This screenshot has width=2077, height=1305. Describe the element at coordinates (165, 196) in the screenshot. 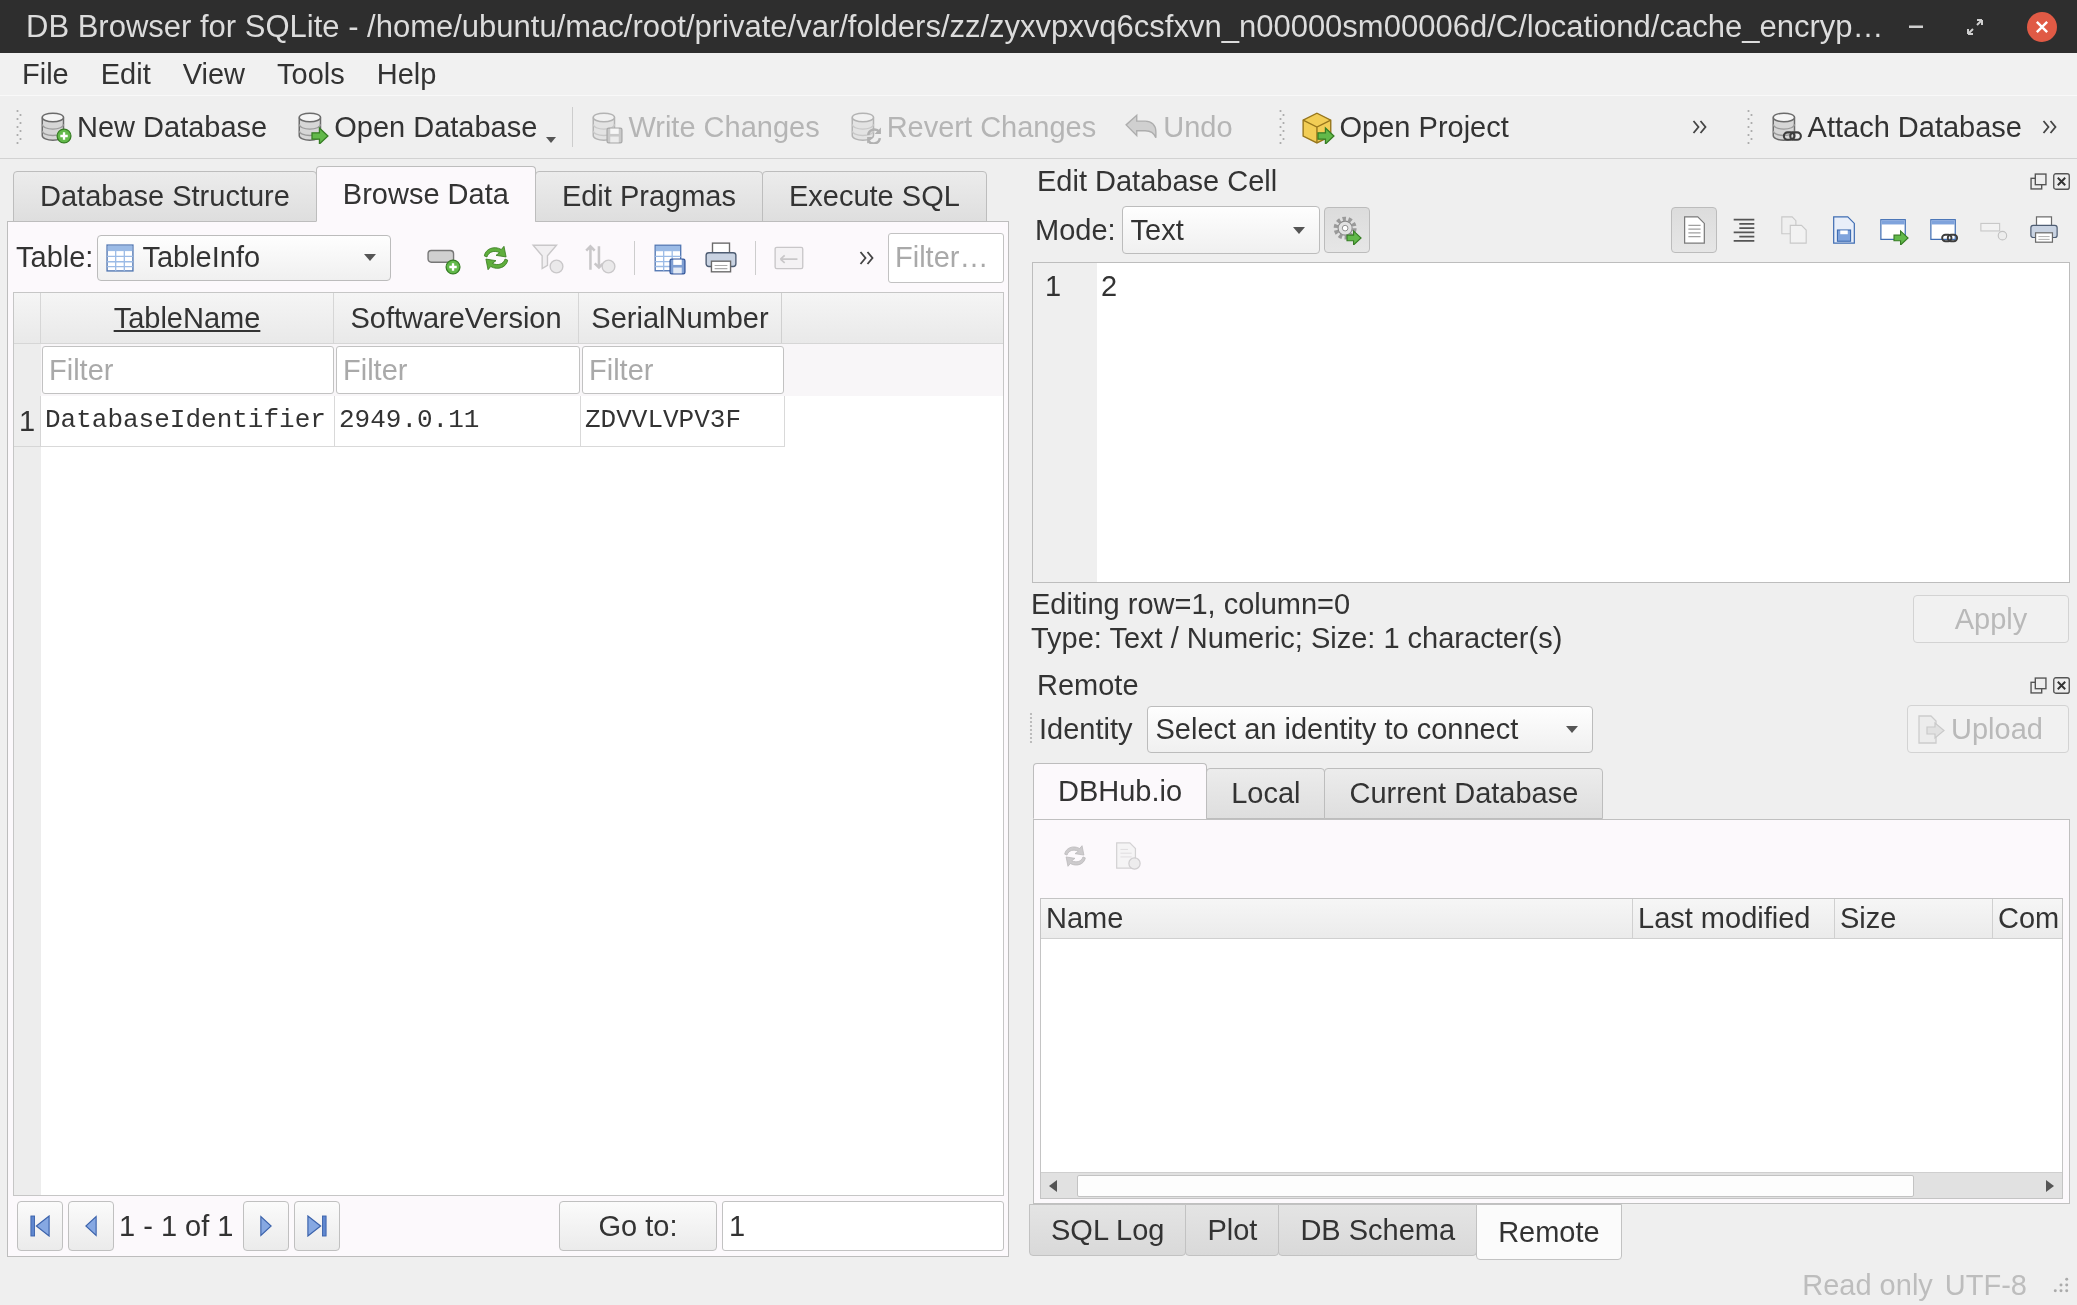

I see `tab: Database Structure` at that location.